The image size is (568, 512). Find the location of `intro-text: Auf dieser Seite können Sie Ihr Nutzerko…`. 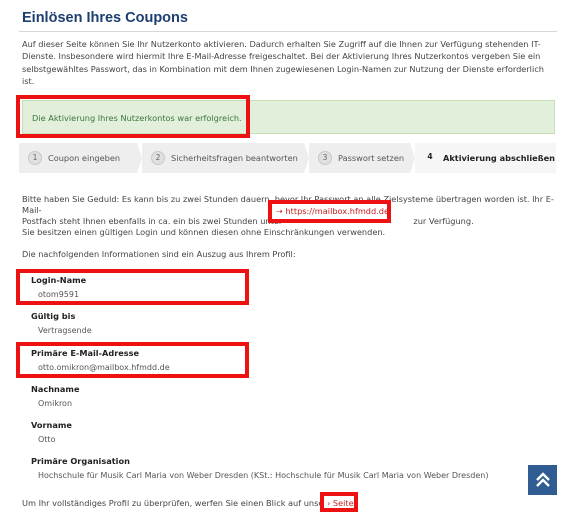

intro-text: Auf dieser Seite können Sie Ihr Nutzerko… is located at coordinates (283, 63).